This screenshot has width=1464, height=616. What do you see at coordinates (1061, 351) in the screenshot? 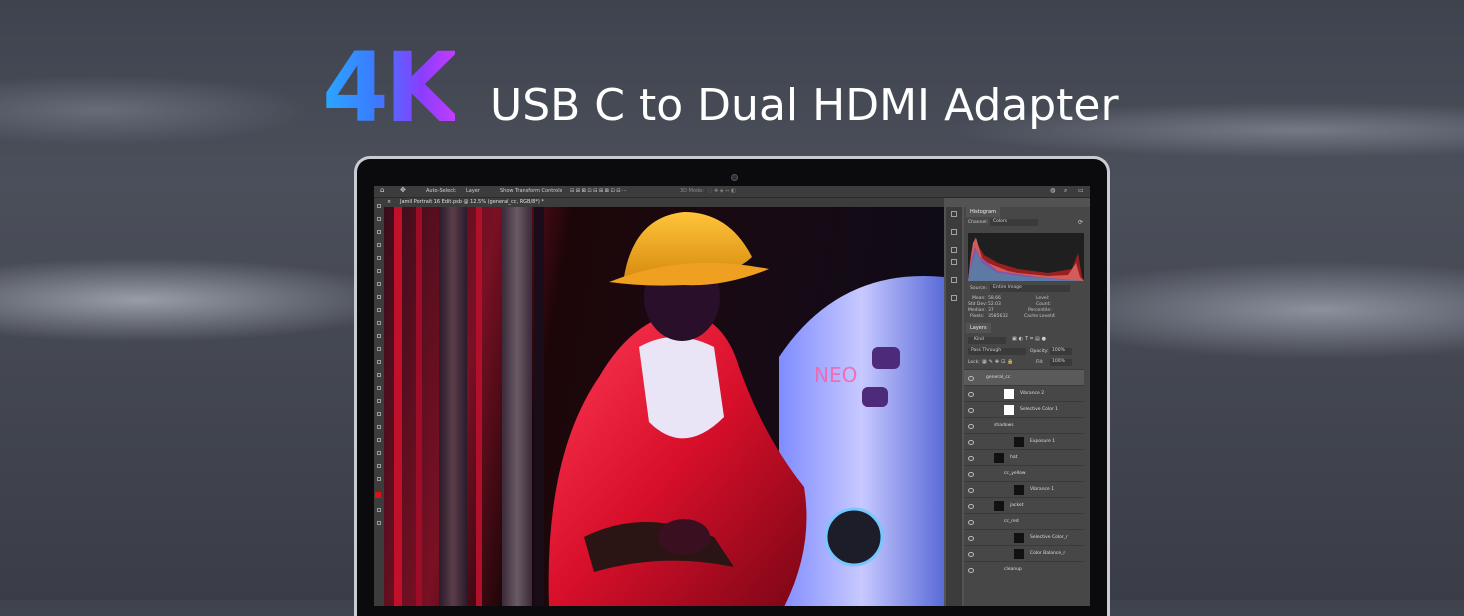
I see `opacity-input: 100%` at bounding box center [1061, 351].